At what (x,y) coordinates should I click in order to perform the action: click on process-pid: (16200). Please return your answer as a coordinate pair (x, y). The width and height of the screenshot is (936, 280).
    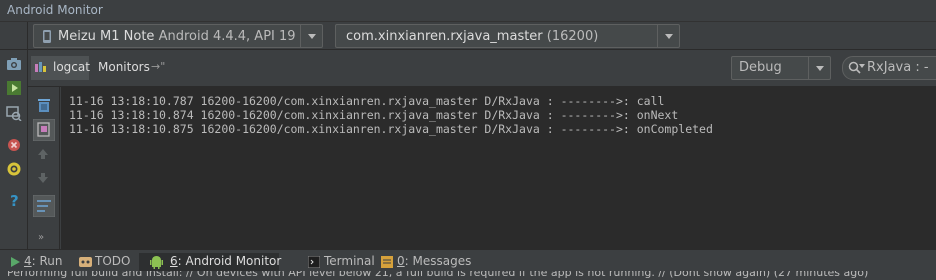
    Looking at the image, I should click on (572, 36).